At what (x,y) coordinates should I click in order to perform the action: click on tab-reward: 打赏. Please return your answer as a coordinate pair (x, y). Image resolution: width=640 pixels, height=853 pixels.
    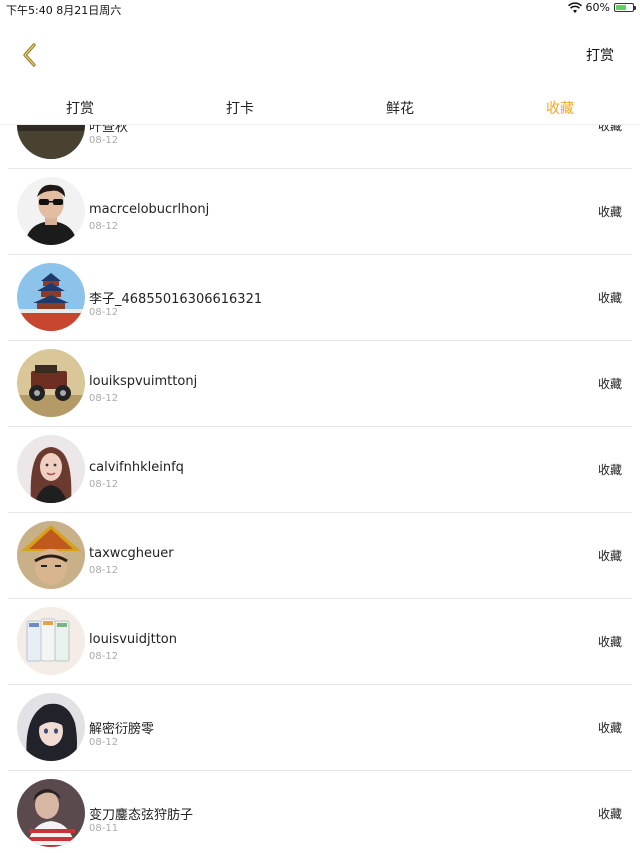
    Looking at the image, I should click on (80, 107).